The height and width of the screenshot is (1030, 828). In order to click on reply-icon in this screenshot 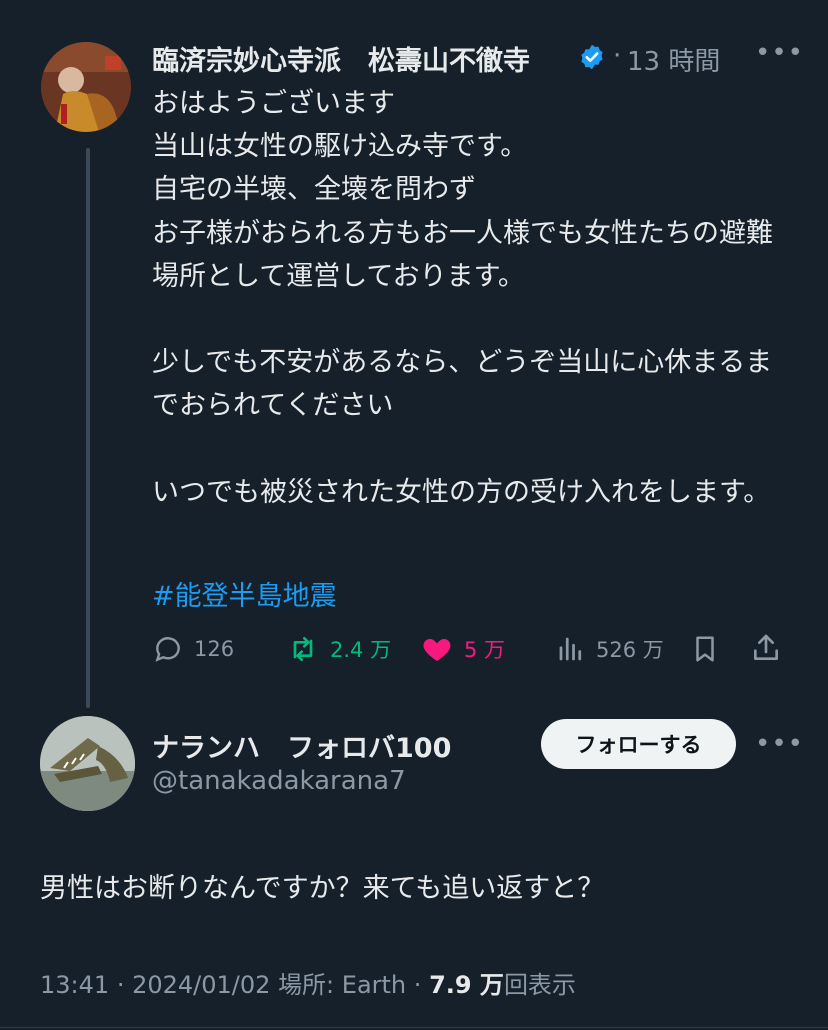, I will do `click(167, 649)`.